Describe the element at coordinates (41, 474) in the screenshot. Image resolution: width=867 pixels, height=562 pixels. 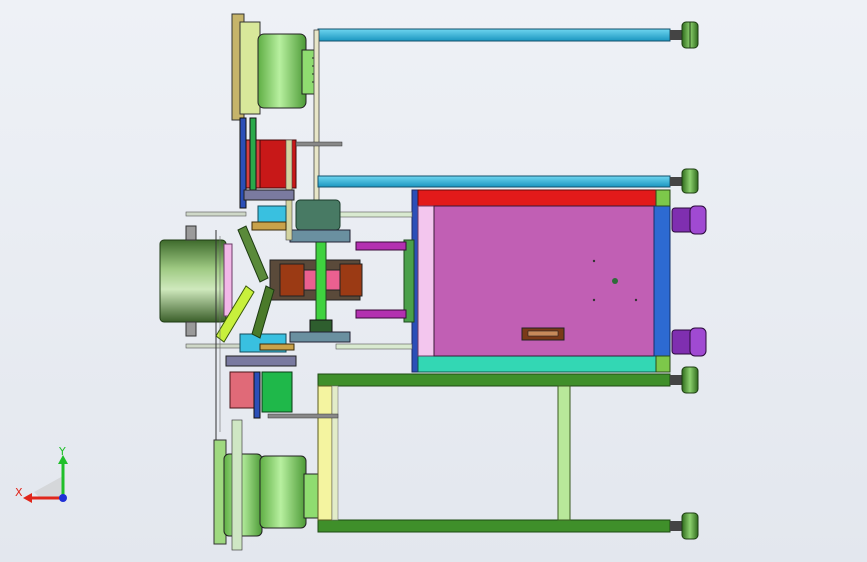
I see `axis-triad-icon: Y X` at that location.